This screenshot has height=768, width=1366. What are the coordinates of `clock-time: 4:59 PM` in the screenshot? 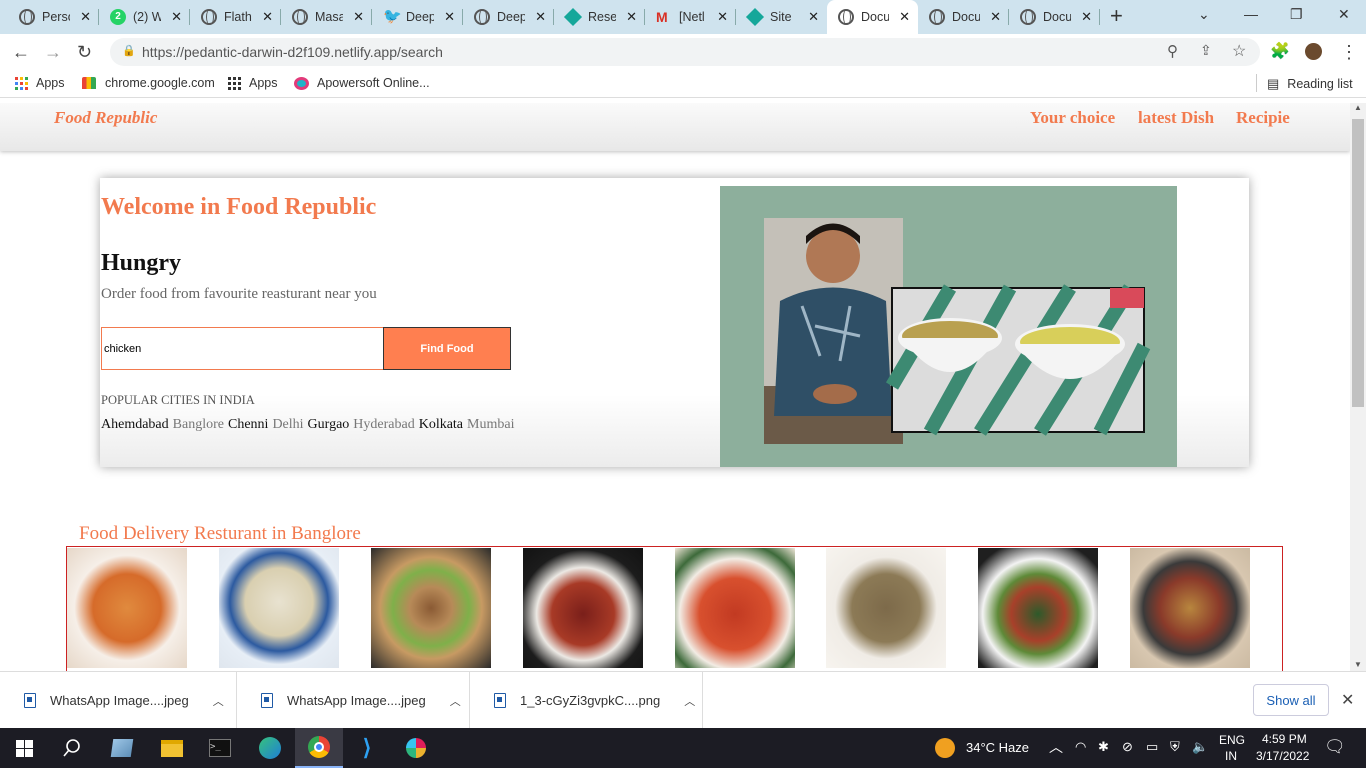 It's located at (1284, 739).